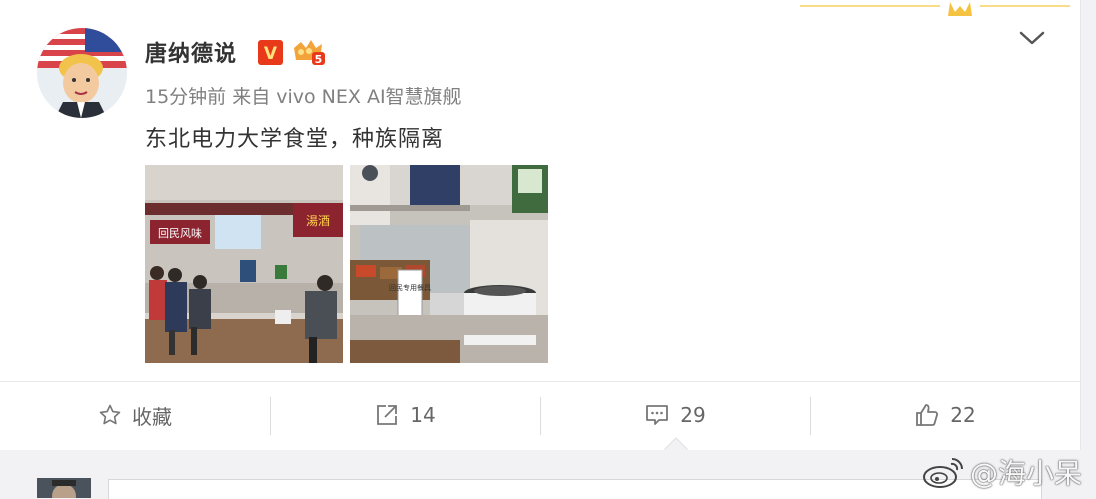  I want to click on post-meta: 15分钟前 来自 vivo NEX AI智慧旗舰, so click(303, 97).